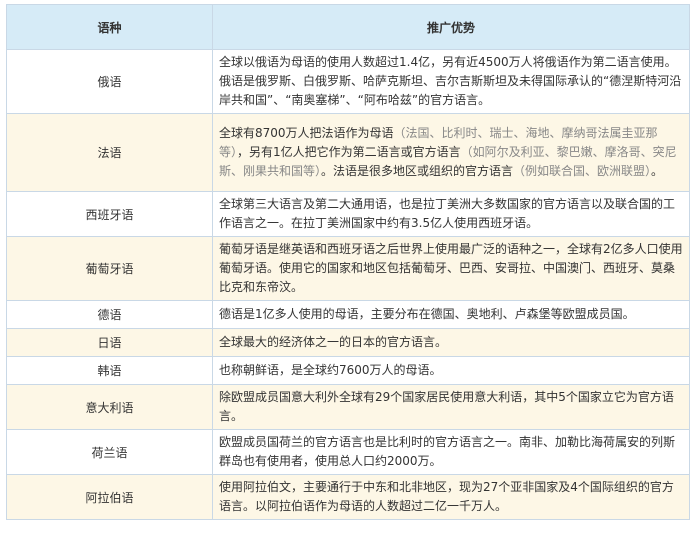  I want to click on desc-note: （例如联合国、欧洲联盟）, so click(582, 171).